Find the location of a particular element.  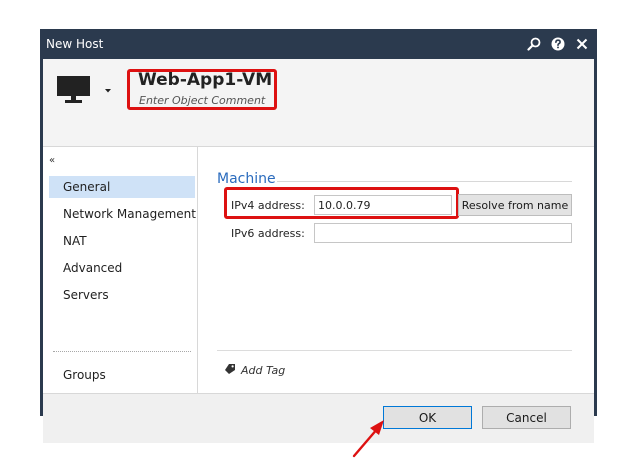

nav-item-general: General is located at coordinates (122, 187).